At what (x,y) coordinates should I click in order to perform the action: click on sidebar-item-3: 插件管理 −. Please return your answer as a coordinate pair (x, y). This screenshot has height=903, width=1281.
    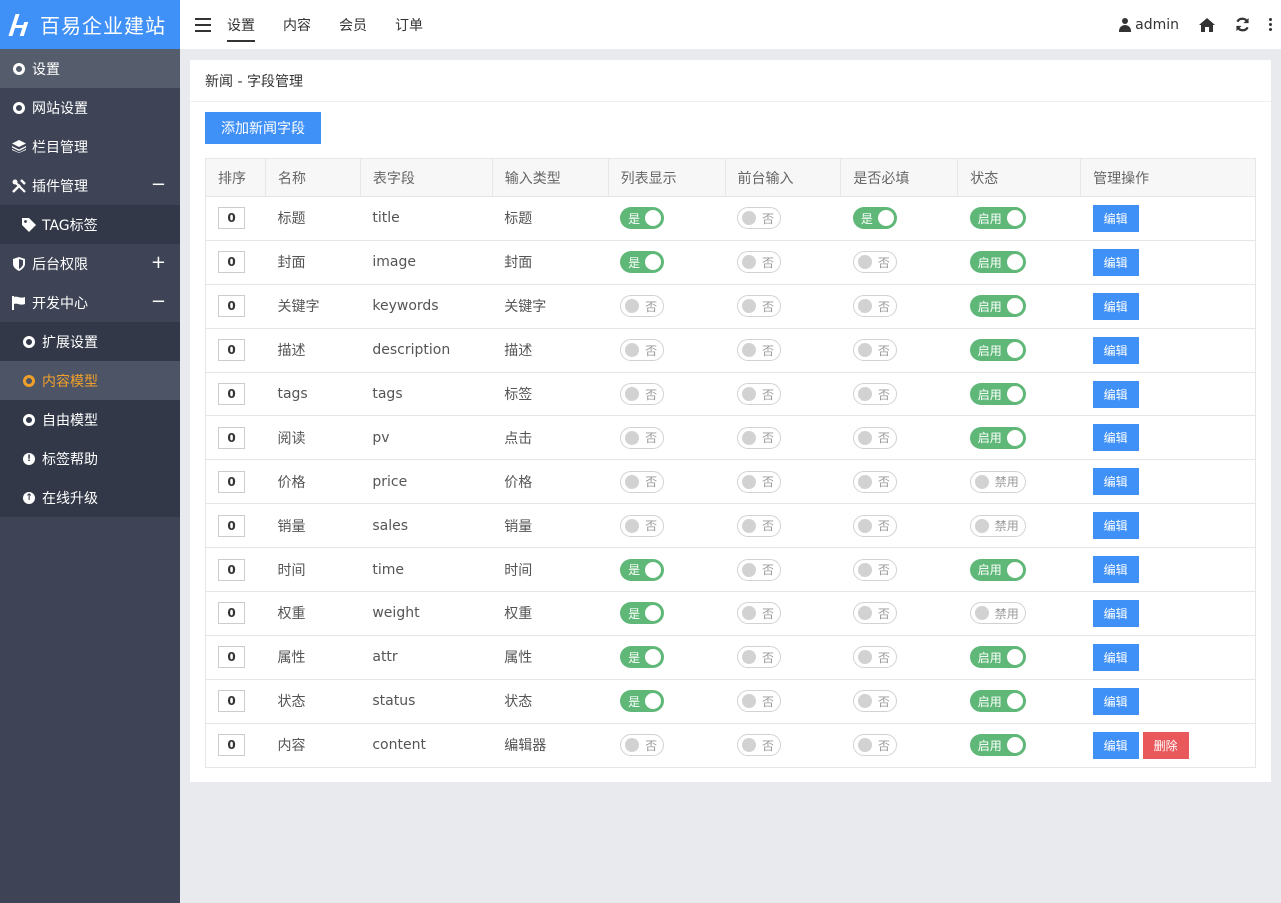
    Looking at the image, I should click on (90, 185).